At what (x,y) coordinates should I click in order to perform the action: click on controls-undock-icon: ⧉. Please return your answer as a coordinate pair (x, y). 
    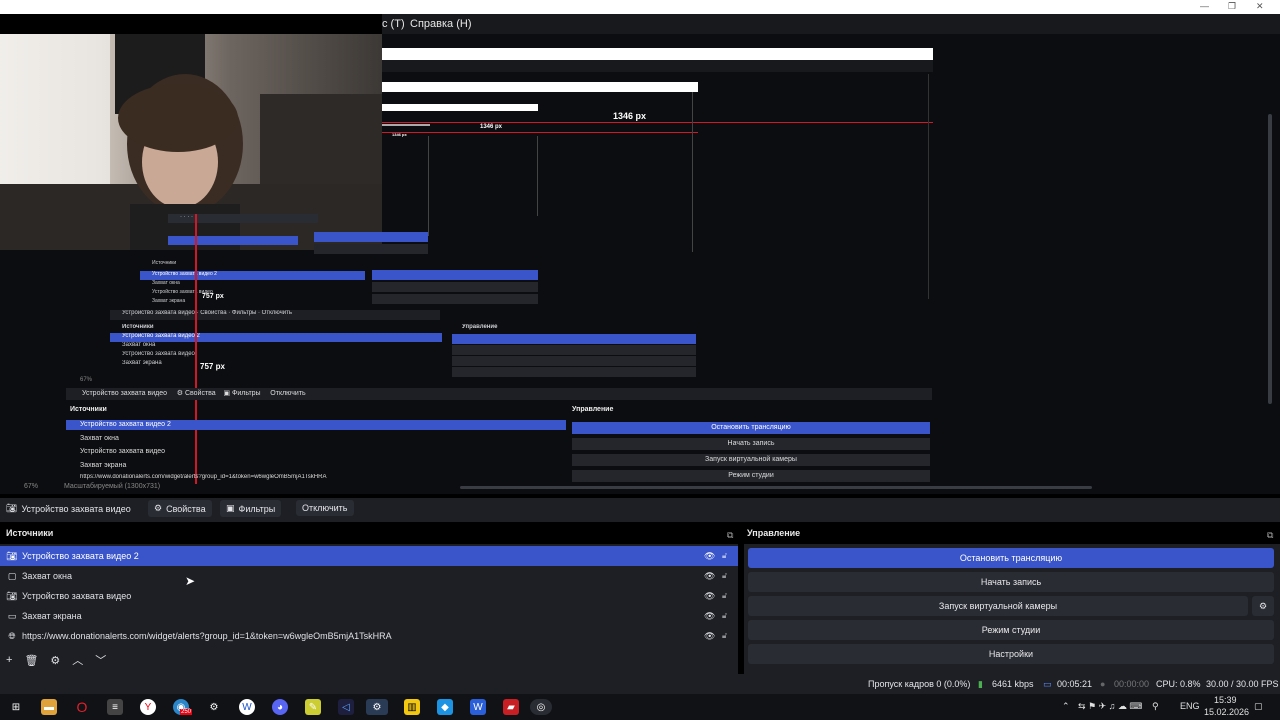
    Looking at the image, I should click on (1270, 535).